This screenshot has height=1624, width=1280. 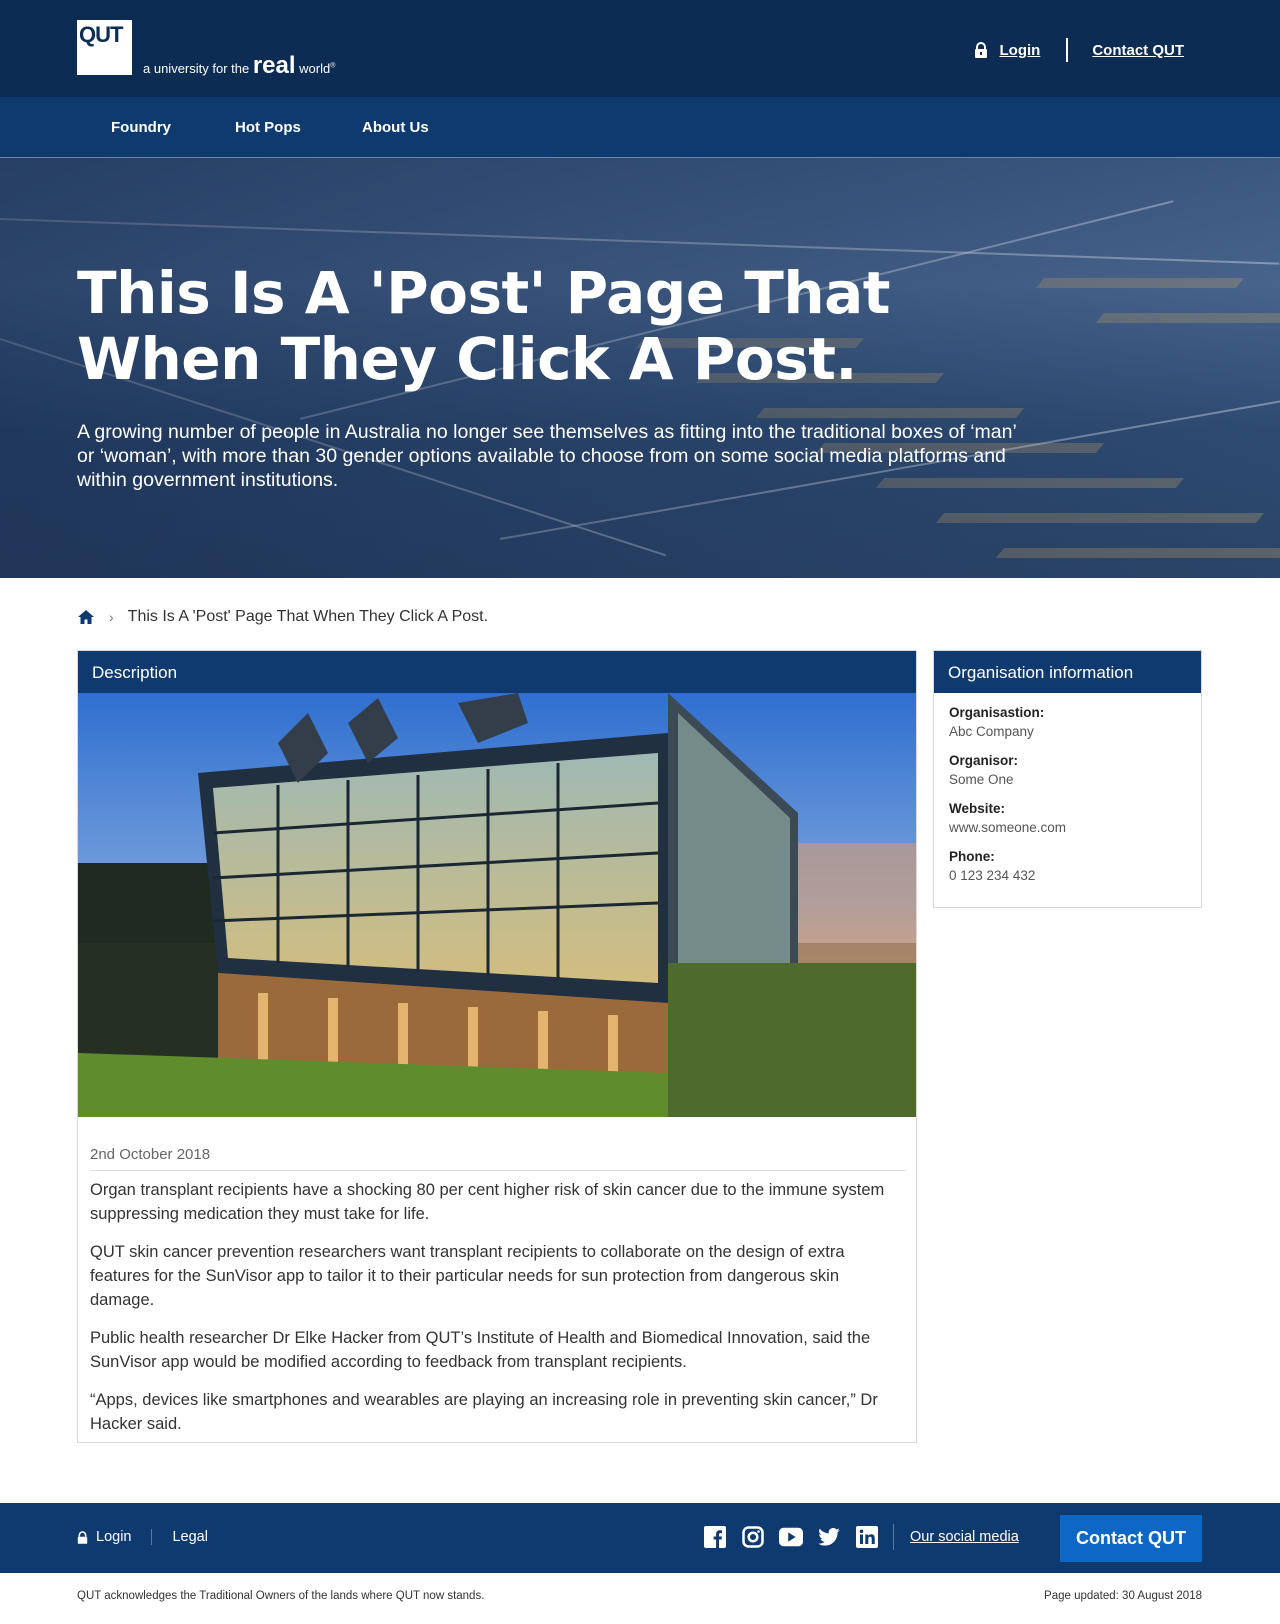 What do you see at coordinates (977, 808) in the screenshot?
I see `org-label: Website:` at bounding box center [977, 808].